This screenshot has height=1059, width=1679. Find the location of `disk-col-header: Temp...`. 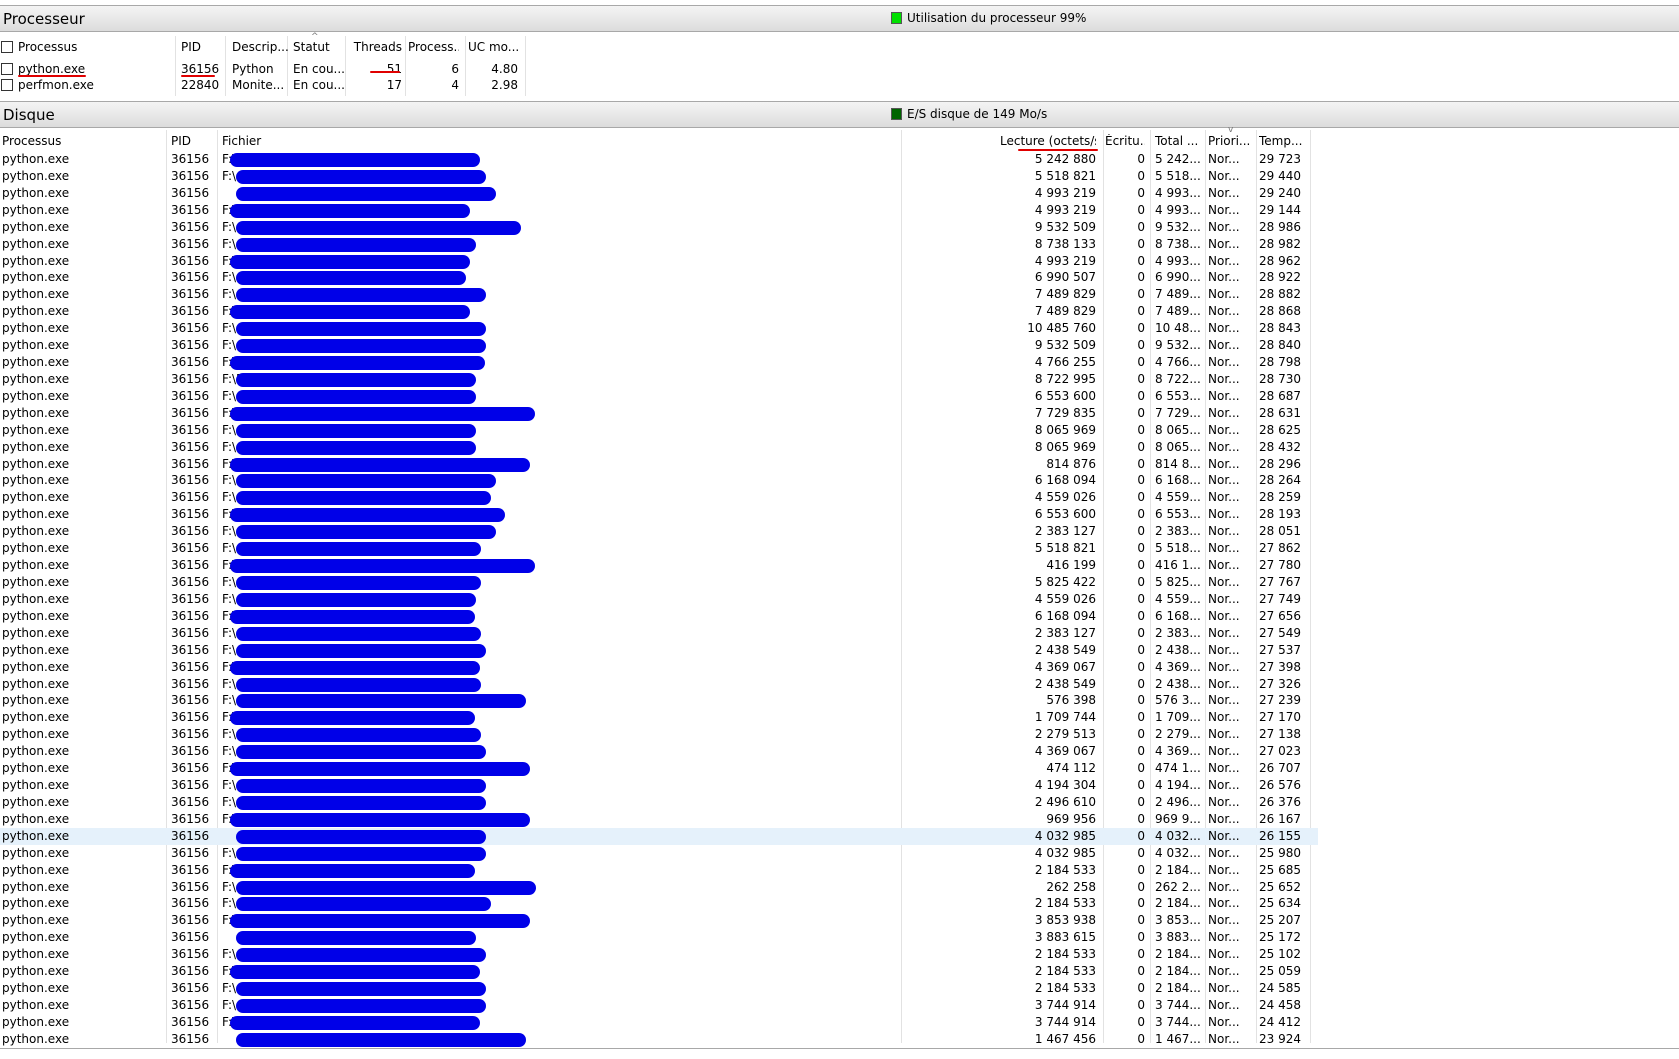

disk-col-header: Temp... is located at coordinates (1284, 141).